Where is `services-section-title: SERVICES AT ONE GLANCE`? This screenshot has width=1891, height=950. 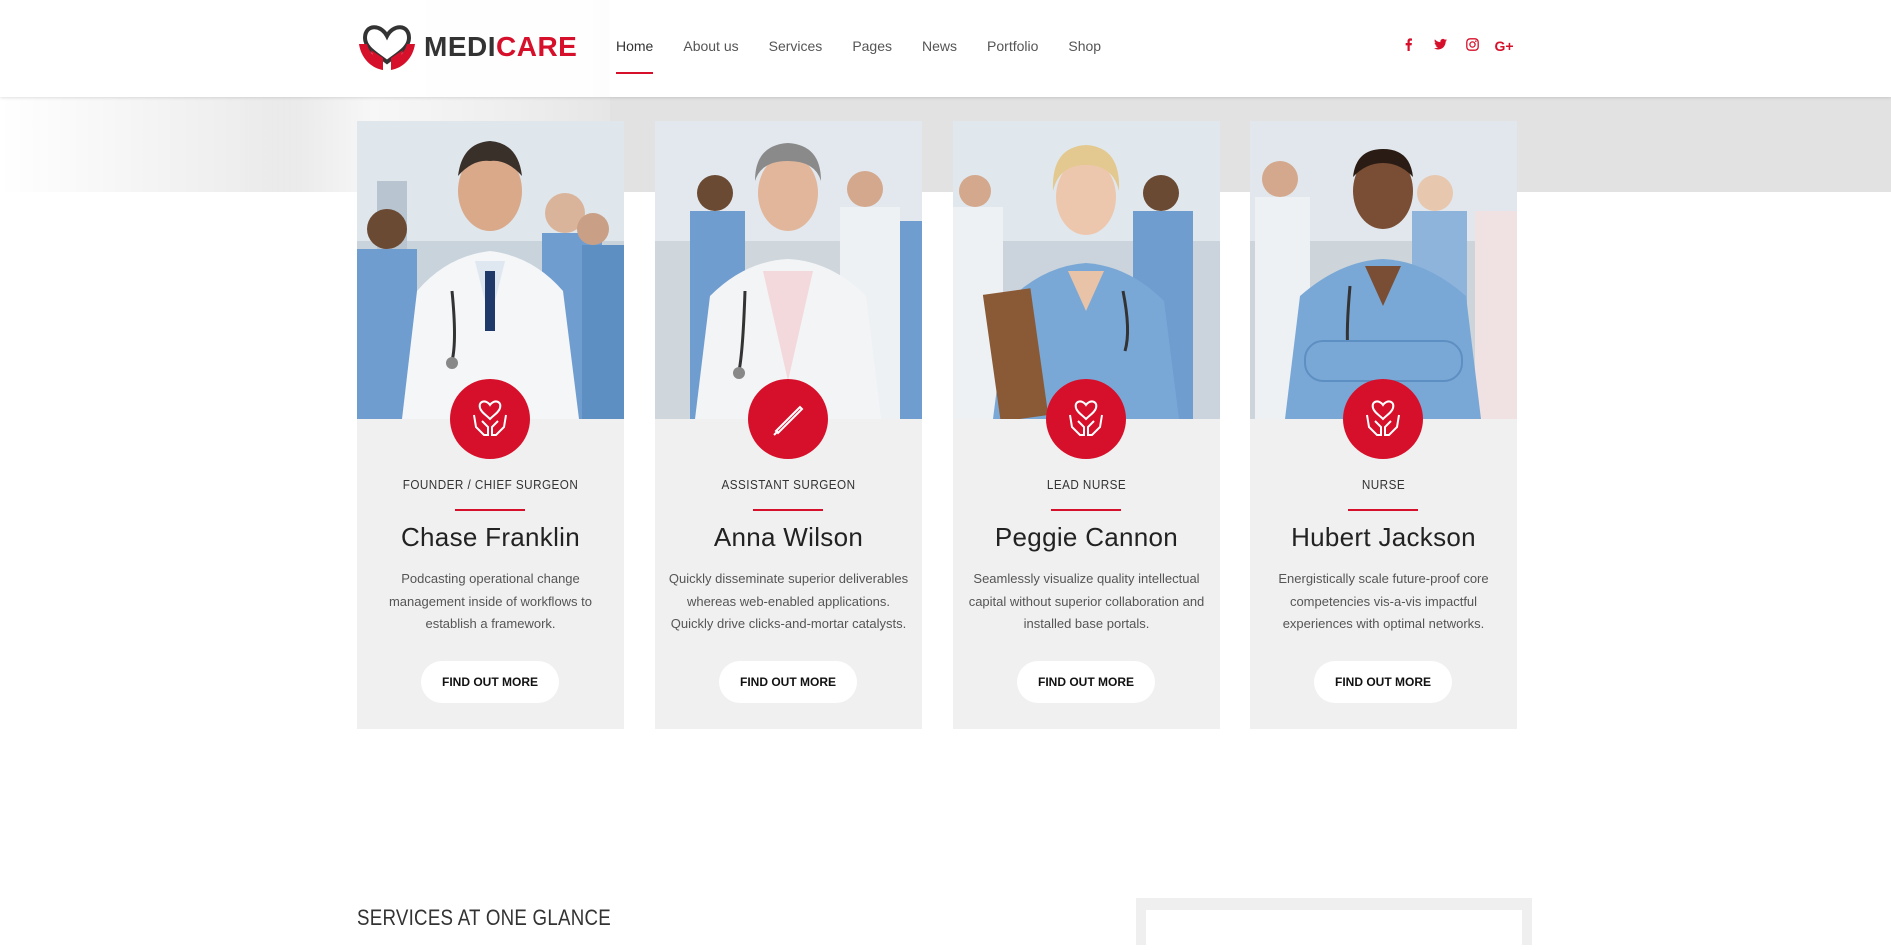
services-section-title: SERVICES AT ONE GLANCE is located at coordinates (484, 917).